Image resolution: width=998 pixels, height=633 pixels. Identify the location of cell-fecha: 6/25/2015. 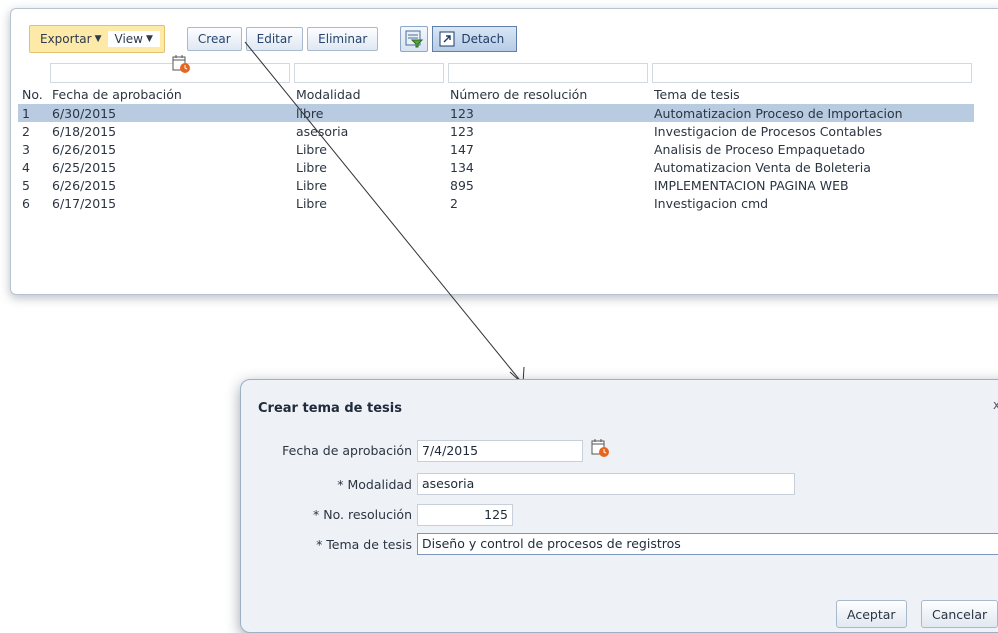
(84, 167).